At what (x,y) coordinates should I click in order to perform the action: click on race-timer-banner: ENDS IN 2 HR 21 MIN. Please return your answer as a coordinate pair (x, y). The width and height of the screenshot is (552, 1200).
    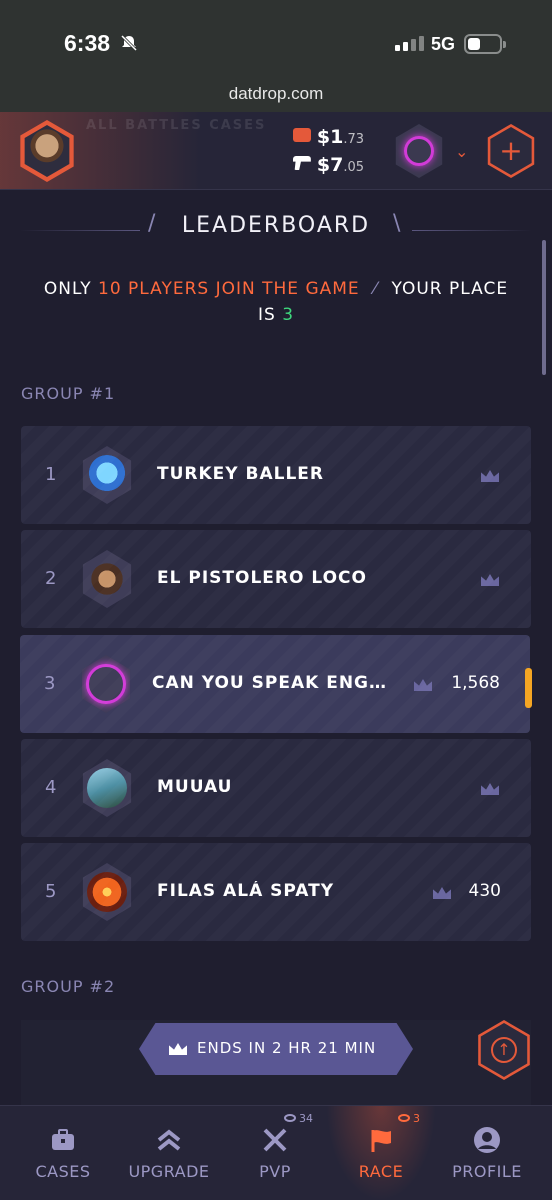
    Looking at the image, I should click on (276, 1049).